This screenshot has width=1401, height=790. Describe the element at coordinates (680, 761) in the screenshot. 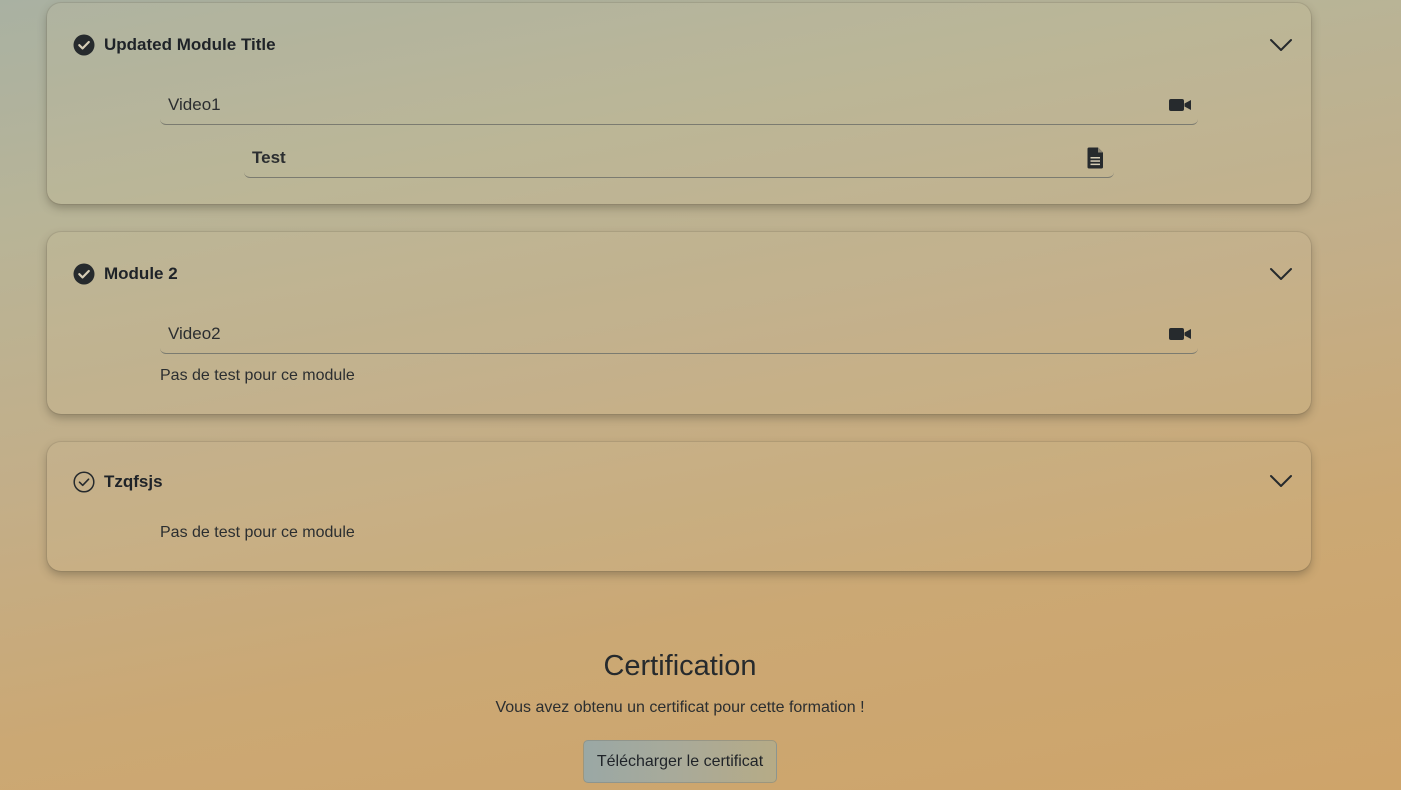

I see `download-certificate-button: Télécharger le certificat` at that location.